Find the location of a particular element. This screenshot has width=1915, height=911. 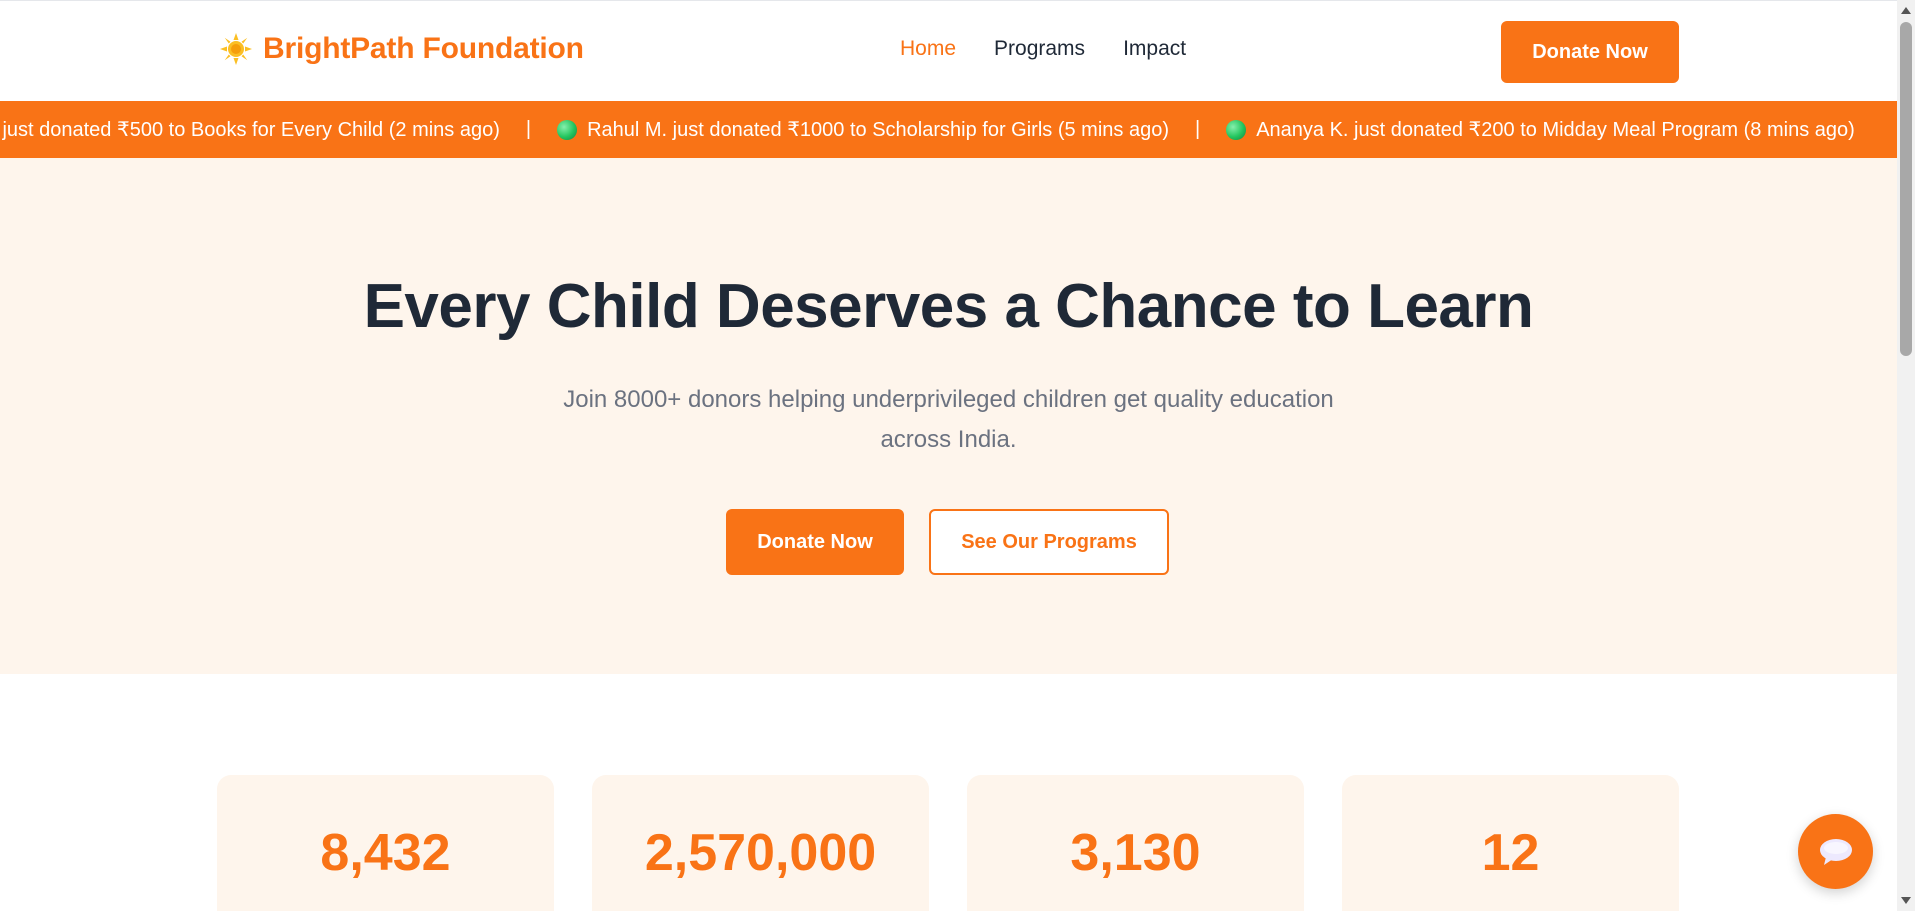

stat-card: 8,432 is located at coordinates (385, 843).